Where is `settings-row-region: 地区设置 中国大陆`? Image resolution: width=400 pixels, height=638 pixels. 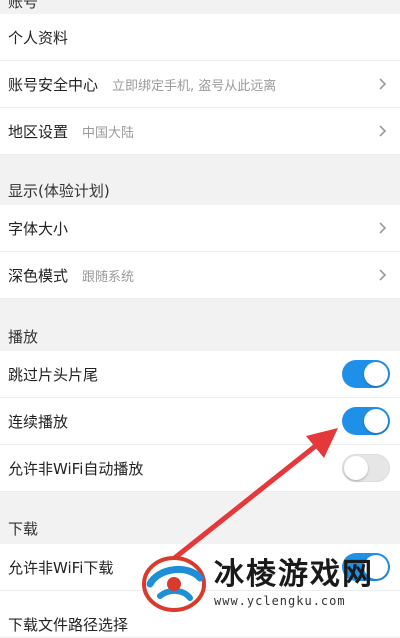 settings-row-region: 地区设置 中国大陆 is located at coordinates (200, 131).